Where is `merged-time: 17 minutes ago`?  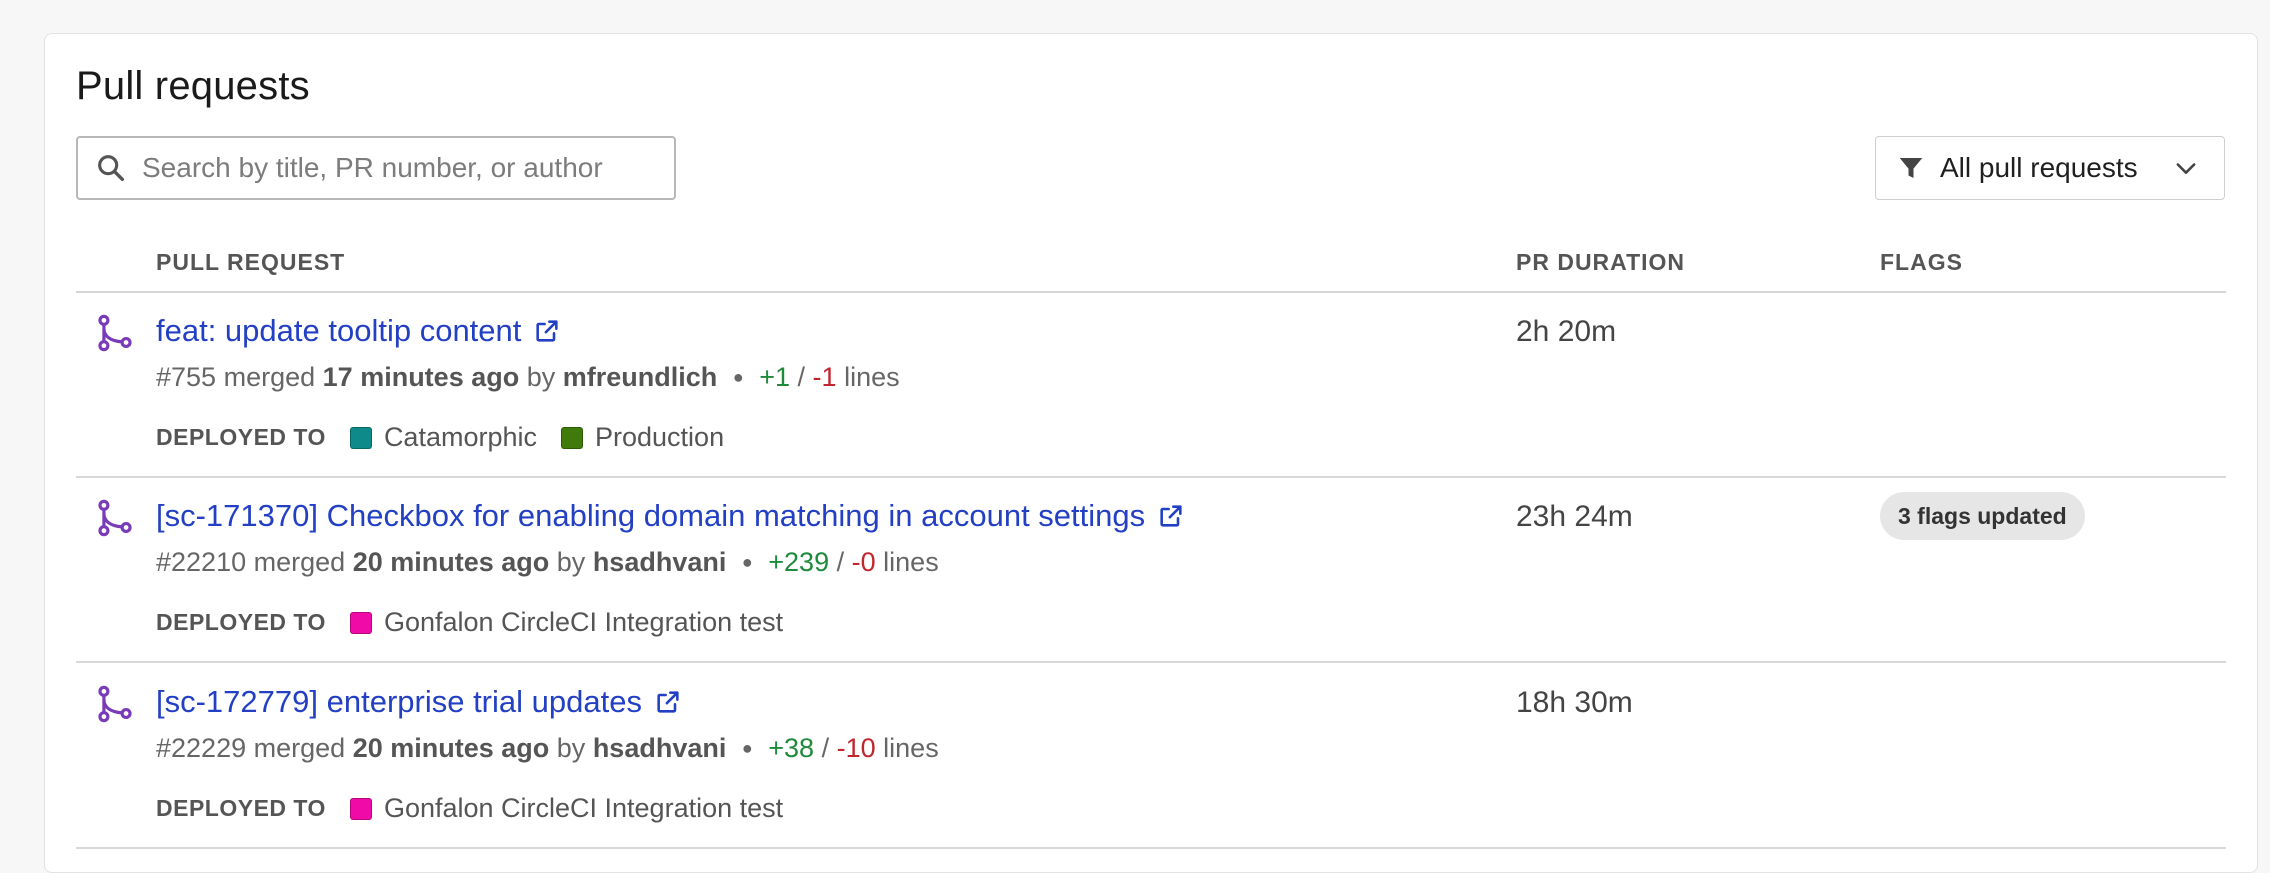
merged-time: 17 minutes ago is located at coordinates (421, 377).